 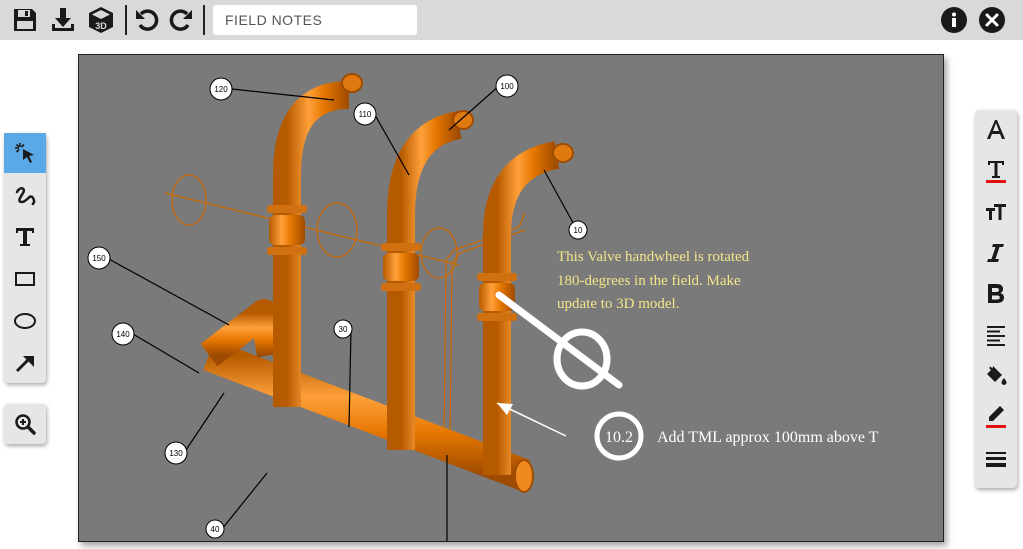 I want to click on svg-text: 120, so click(x=221, y=89).